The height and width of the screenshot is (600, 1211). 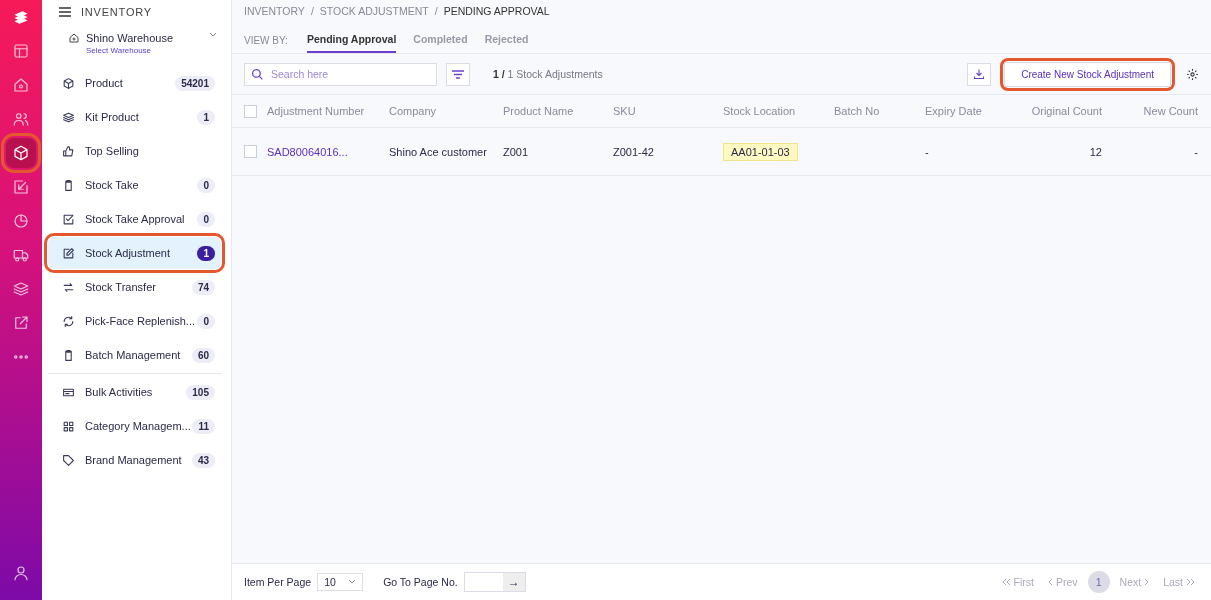 I want to click on per-page-label: Item Per Page, so click(x=278, y=582).